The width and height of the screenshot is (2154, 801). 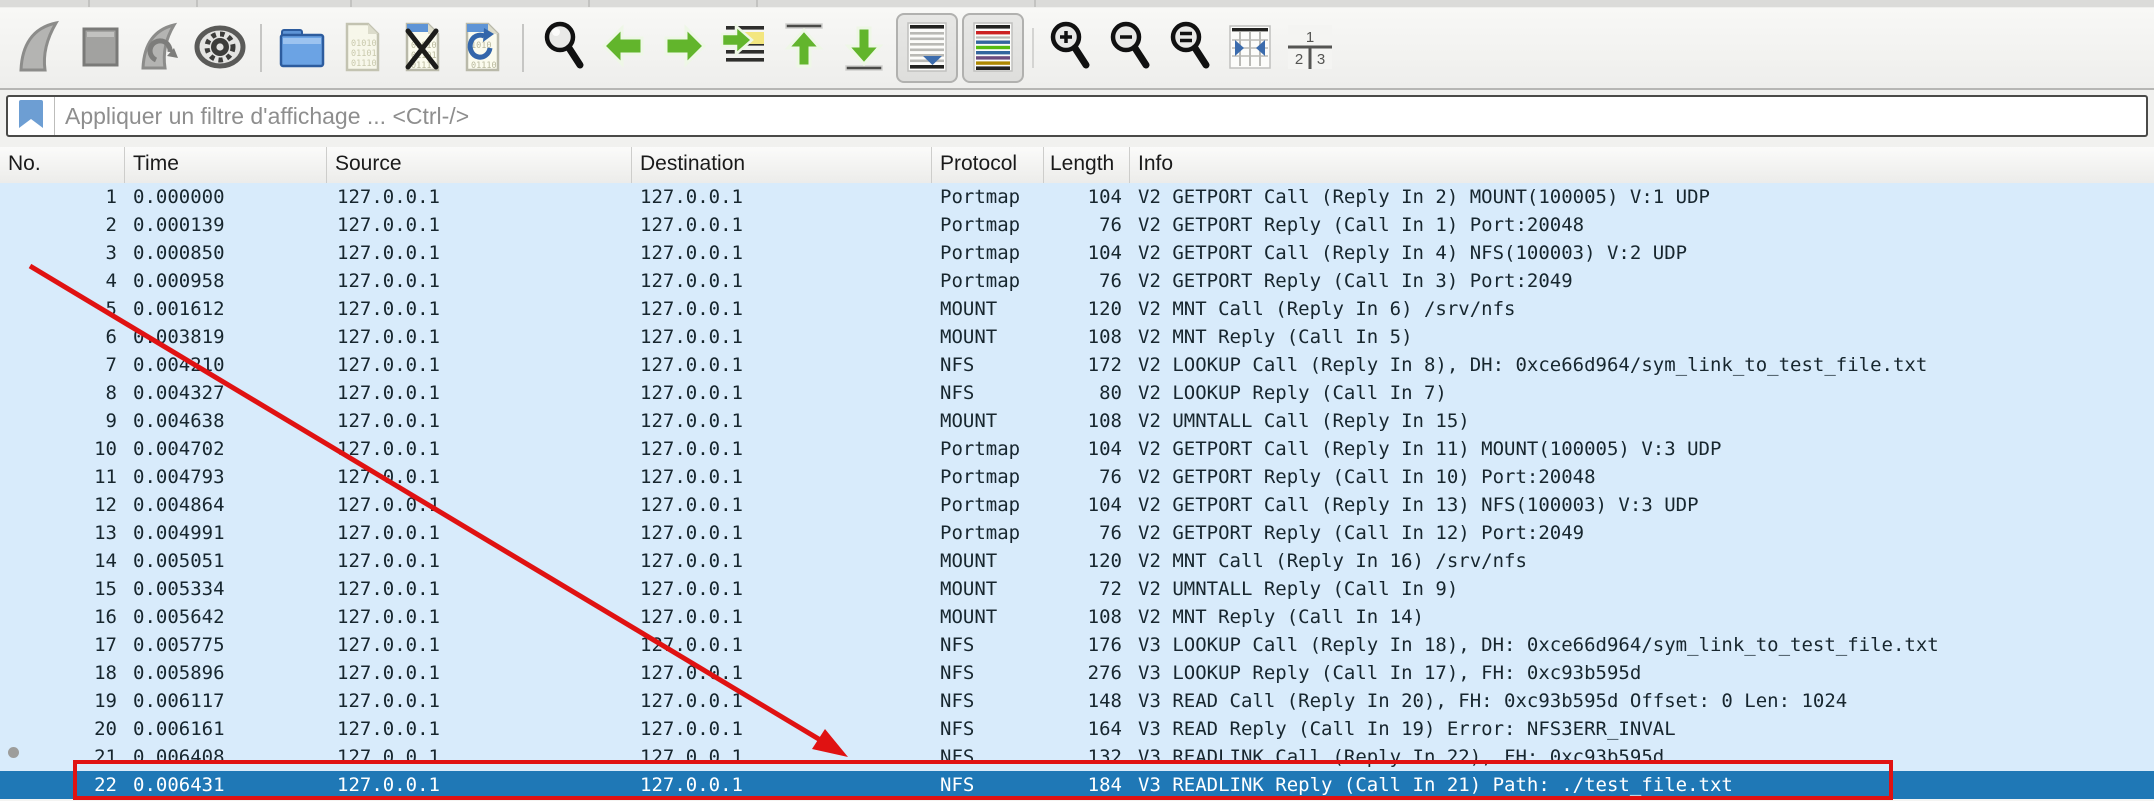 What do you see at coordinates (226, 165) in the screenshot?
I see `column-header-time: Time` at bounding box center [226, 165].